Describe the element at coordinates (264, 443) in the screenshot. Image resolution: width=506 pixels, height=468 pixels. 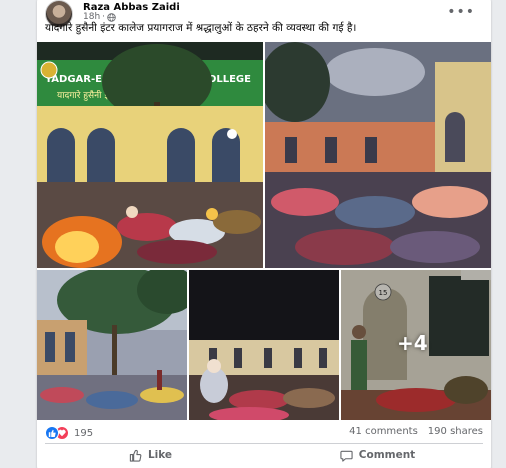
I see `divider` at that location.